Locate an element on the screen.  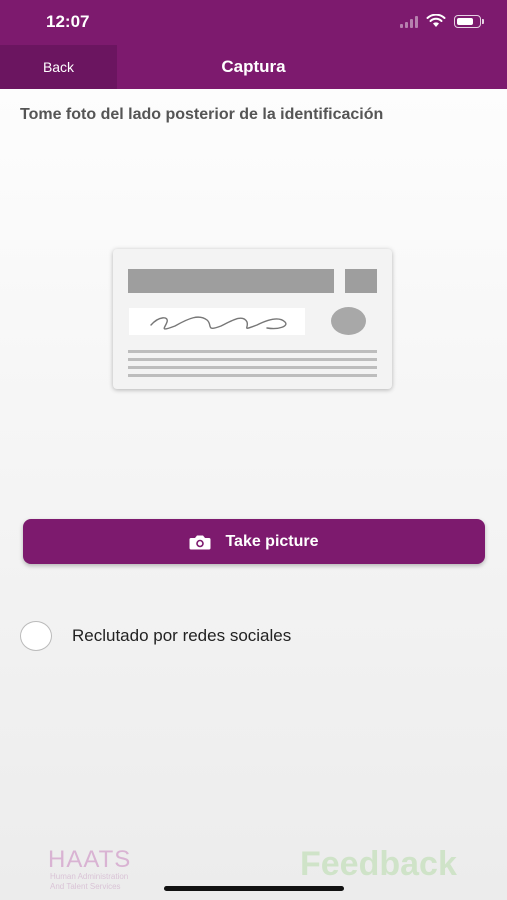
social-recruit-option: Reclutado por redes sociales is located at coordinates (155, 636).